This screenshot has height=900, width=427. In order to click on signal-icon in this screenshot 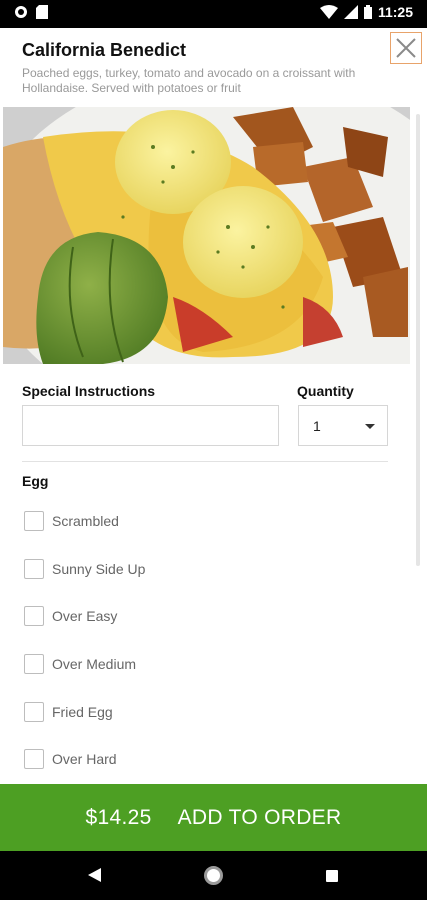, I will do `click(350, 12)`.